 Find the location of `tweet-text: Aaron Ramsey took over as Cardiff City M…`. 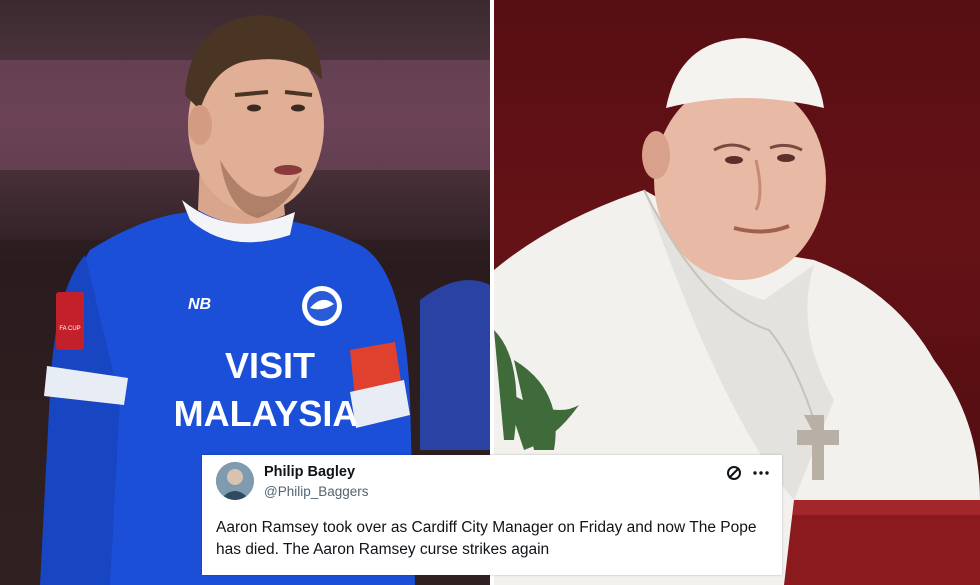

tweet-text: Aaron Ramsey took over as Cardiff City M… is located at coordinates (486, 538).